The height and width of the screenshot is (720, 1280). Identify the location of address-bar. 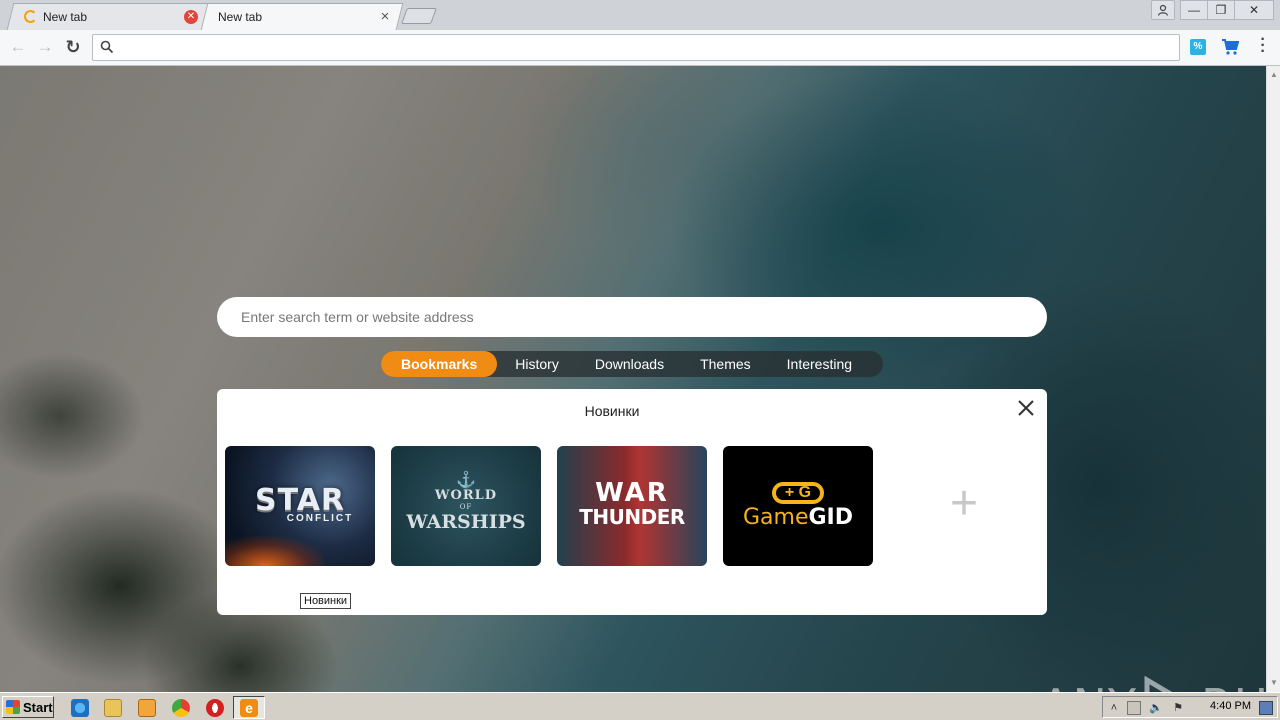
(636, 47).